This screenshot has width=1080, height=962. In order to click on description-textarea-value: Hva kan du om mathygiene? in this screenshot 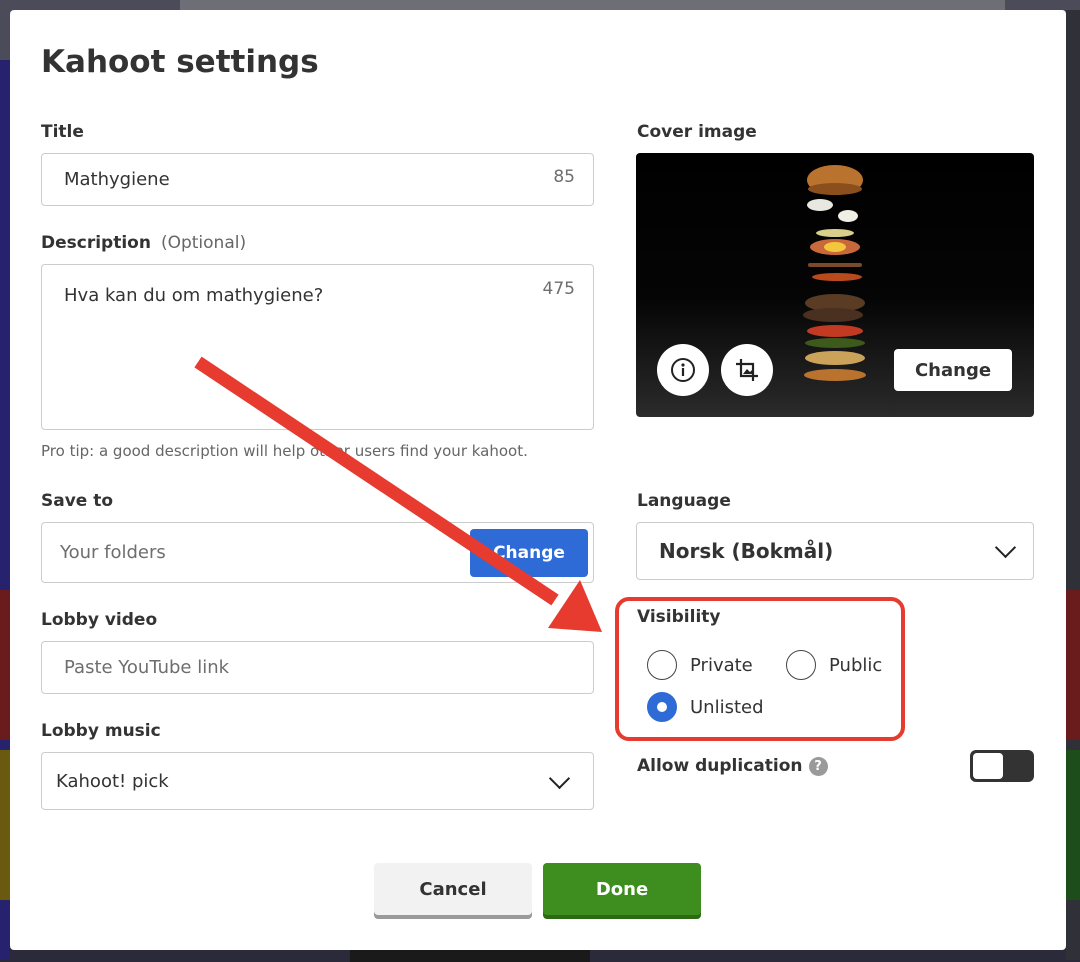, I will do `click(193, 295)`.